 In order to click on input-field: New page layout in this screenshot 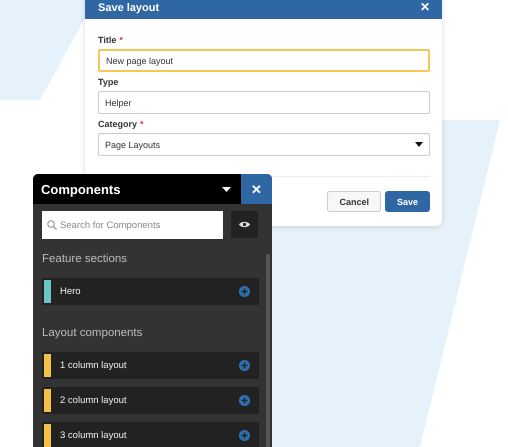, I will do `click(264, 60)`.